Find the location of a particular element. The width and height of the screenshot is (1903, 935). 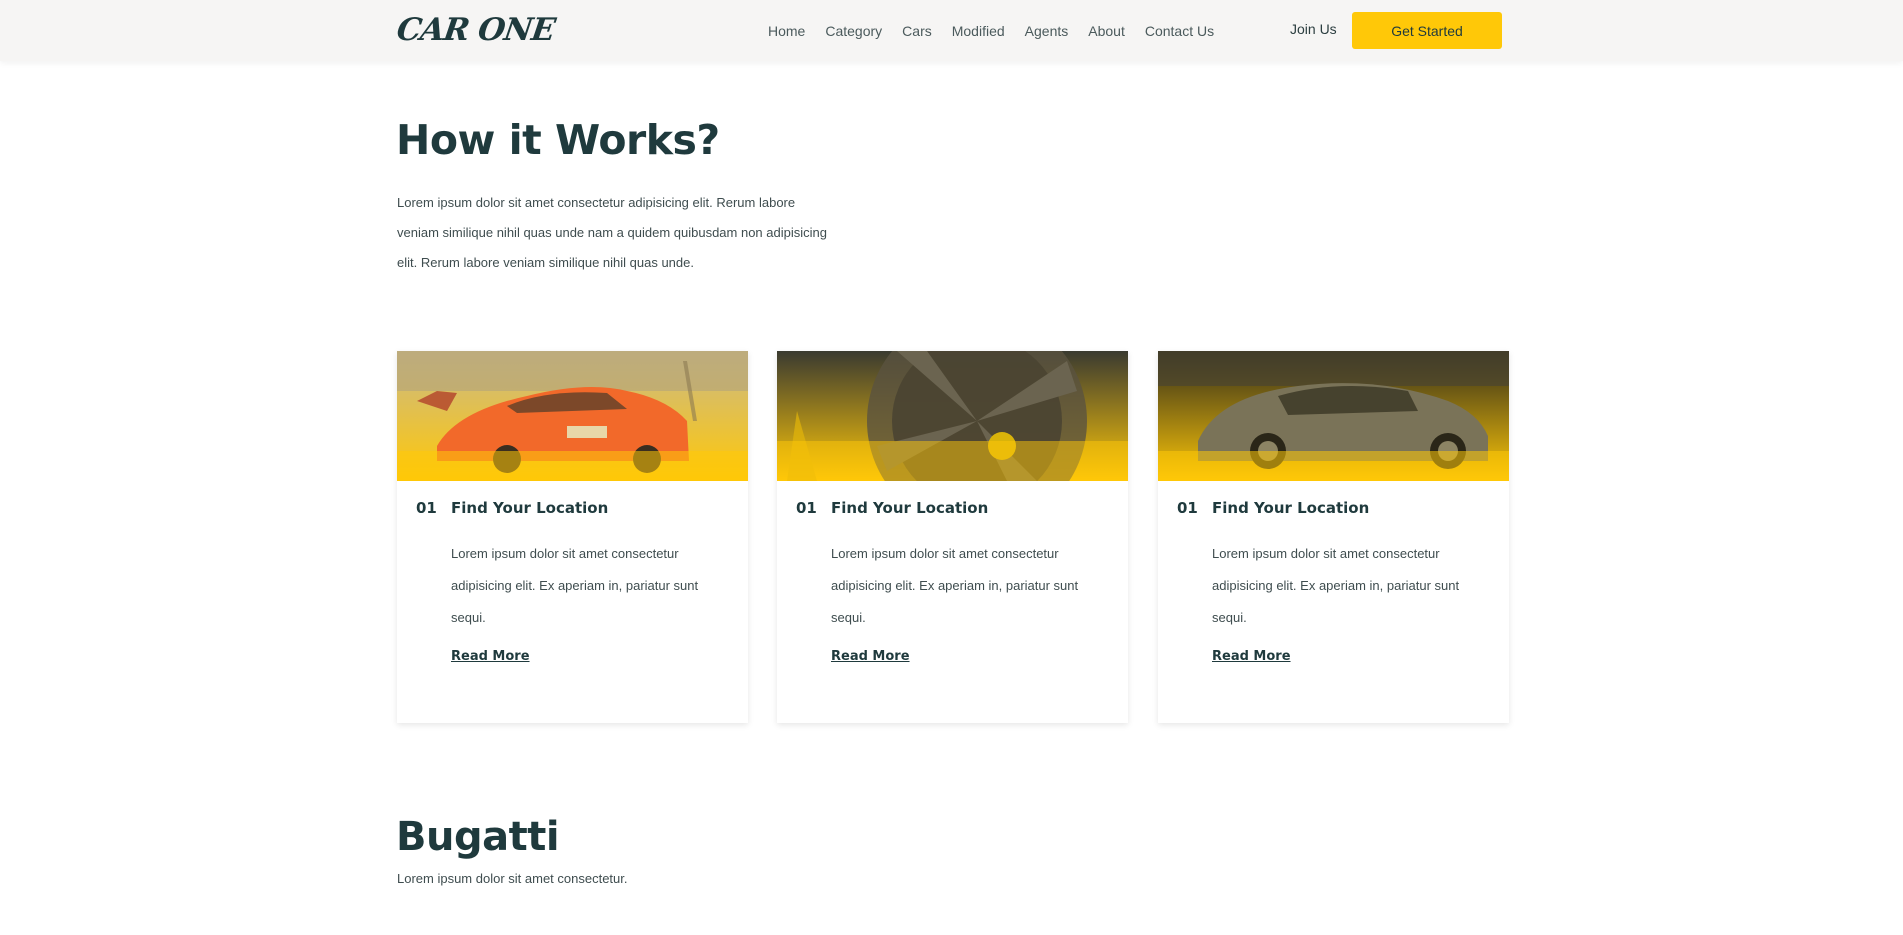

get-started-button: Get Started is located at coordinates (1427, 30).